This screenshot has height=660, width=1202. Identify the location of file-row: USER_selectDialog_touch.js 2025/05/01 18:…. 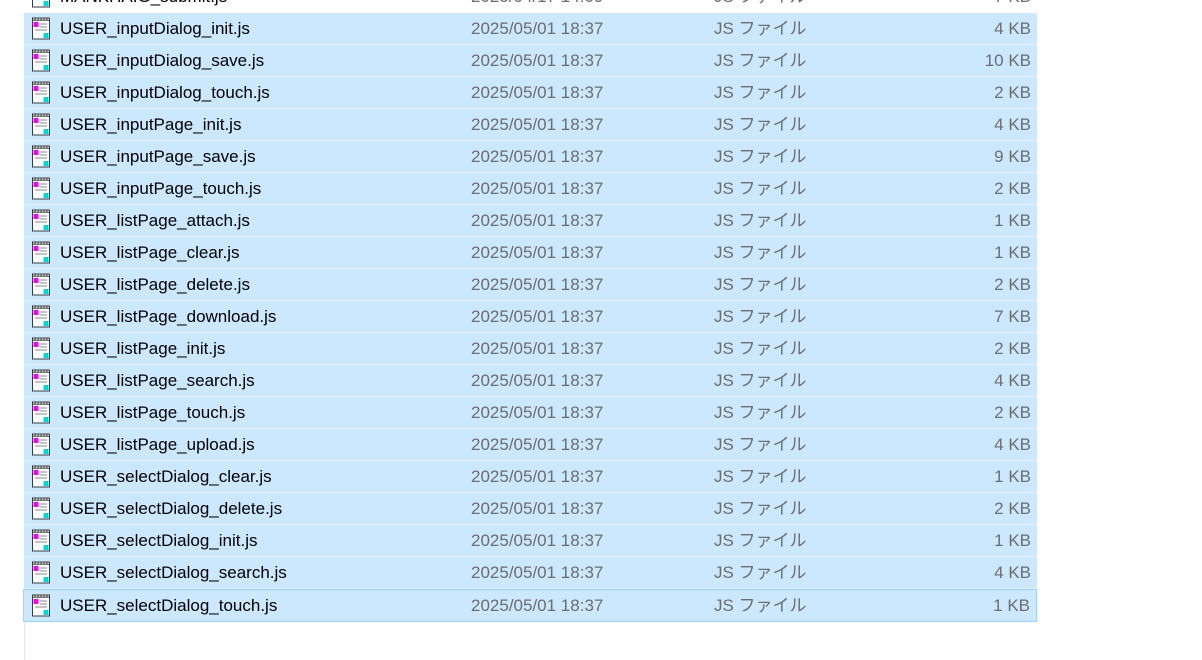
(530, 605).